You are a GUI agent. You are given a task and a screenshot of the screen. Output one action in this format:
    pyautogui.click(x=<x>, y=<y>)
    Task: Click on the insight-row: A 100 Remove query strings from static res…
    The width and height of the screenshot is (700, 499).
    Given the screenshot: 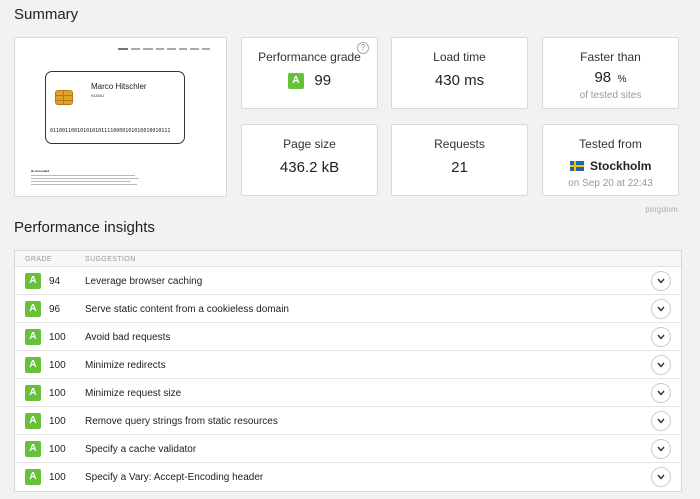 What is the action you would take?
    pyautogui.click(x=348, y=421)
    